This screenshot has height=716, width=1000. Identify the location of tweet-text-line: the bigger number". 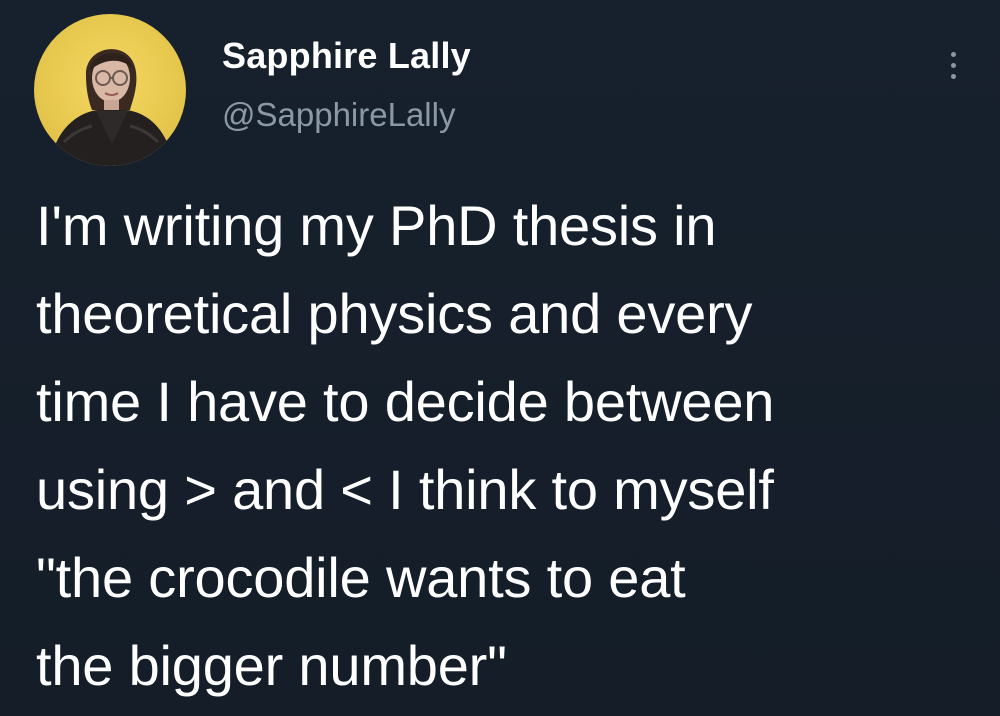
(271, 665).